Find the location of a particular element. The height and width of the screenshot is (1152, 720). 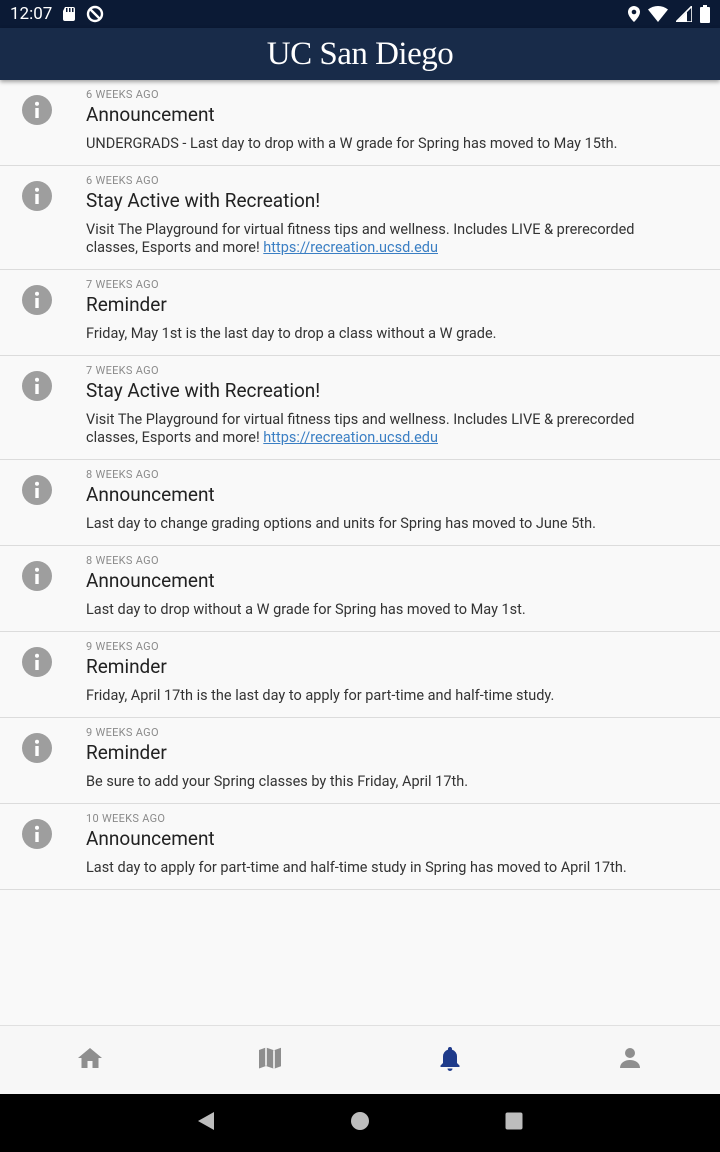

person-icon is located at coordinates (630, 1060).